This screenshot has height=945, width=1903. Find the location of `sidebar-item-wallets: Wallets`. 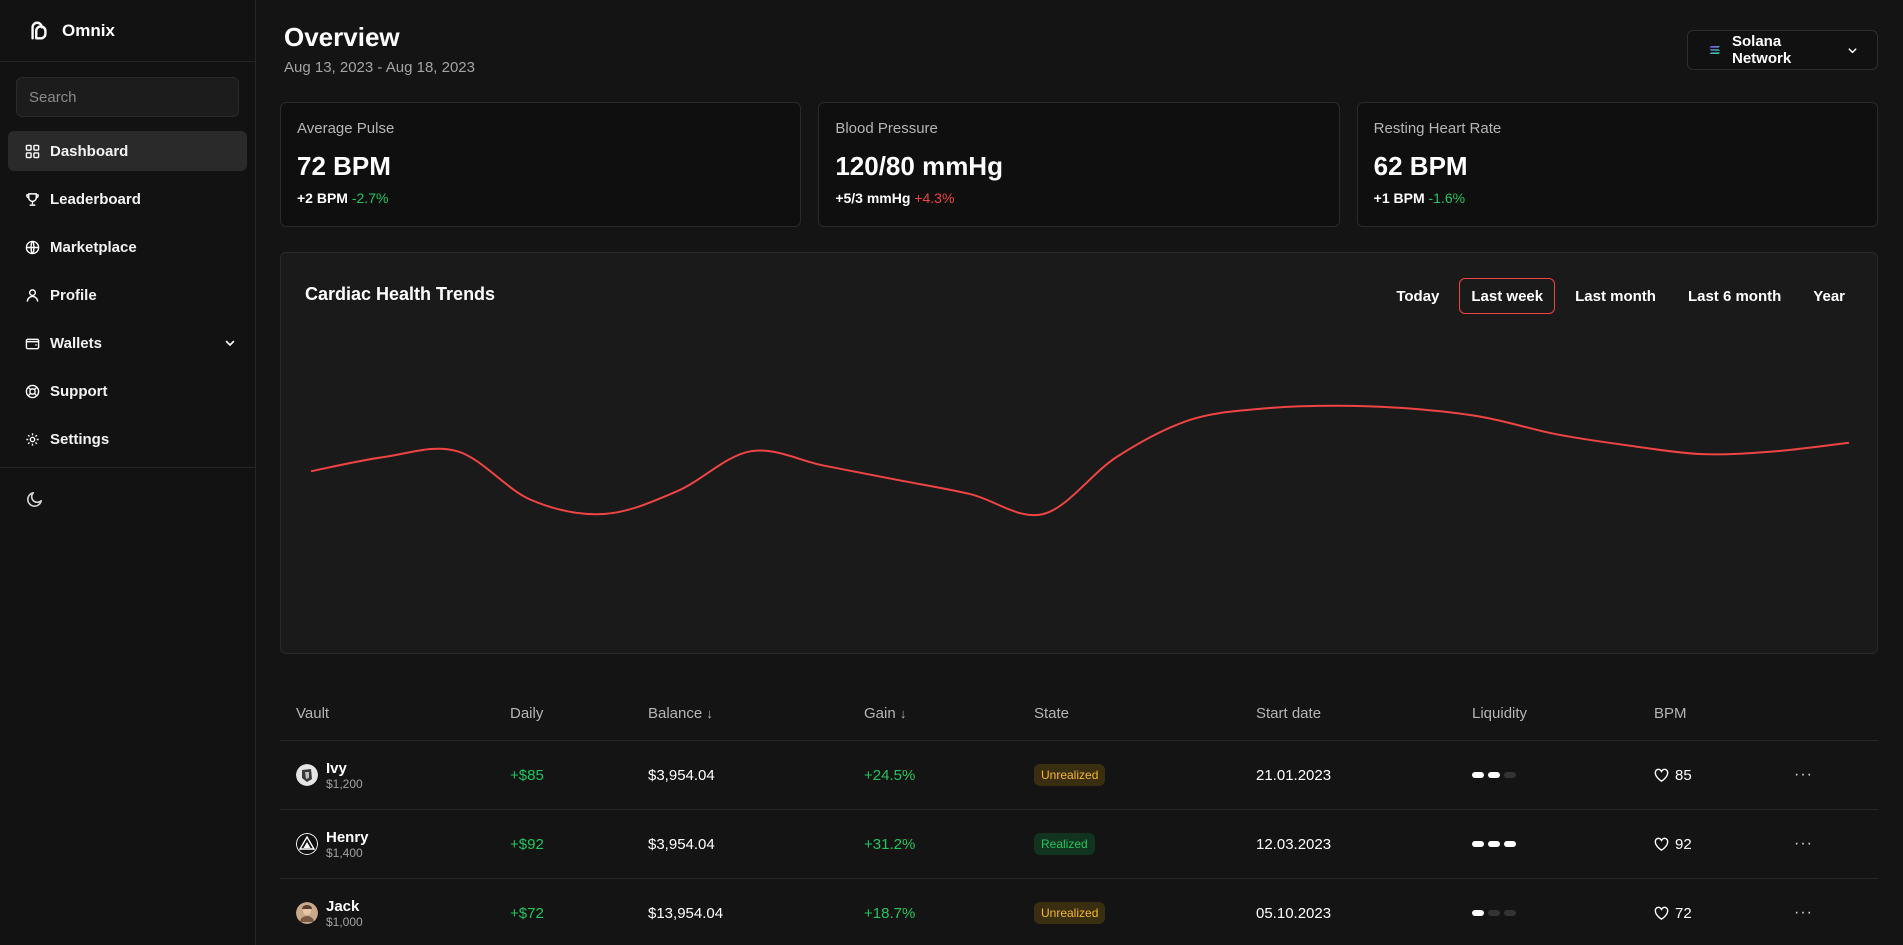

sidebar-item-wallets: Wallets is located at coordinates (127, 343).